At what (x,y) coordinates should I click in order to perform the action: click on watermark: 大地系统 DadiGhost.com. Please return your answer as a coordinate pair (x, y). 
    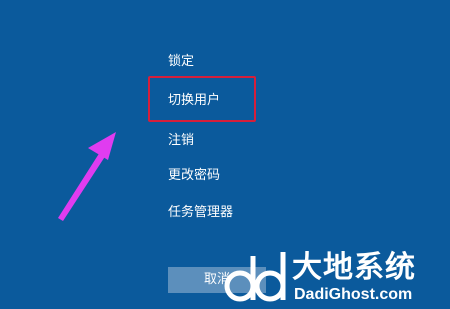
    Looking at the image, I should click on (336, 278).